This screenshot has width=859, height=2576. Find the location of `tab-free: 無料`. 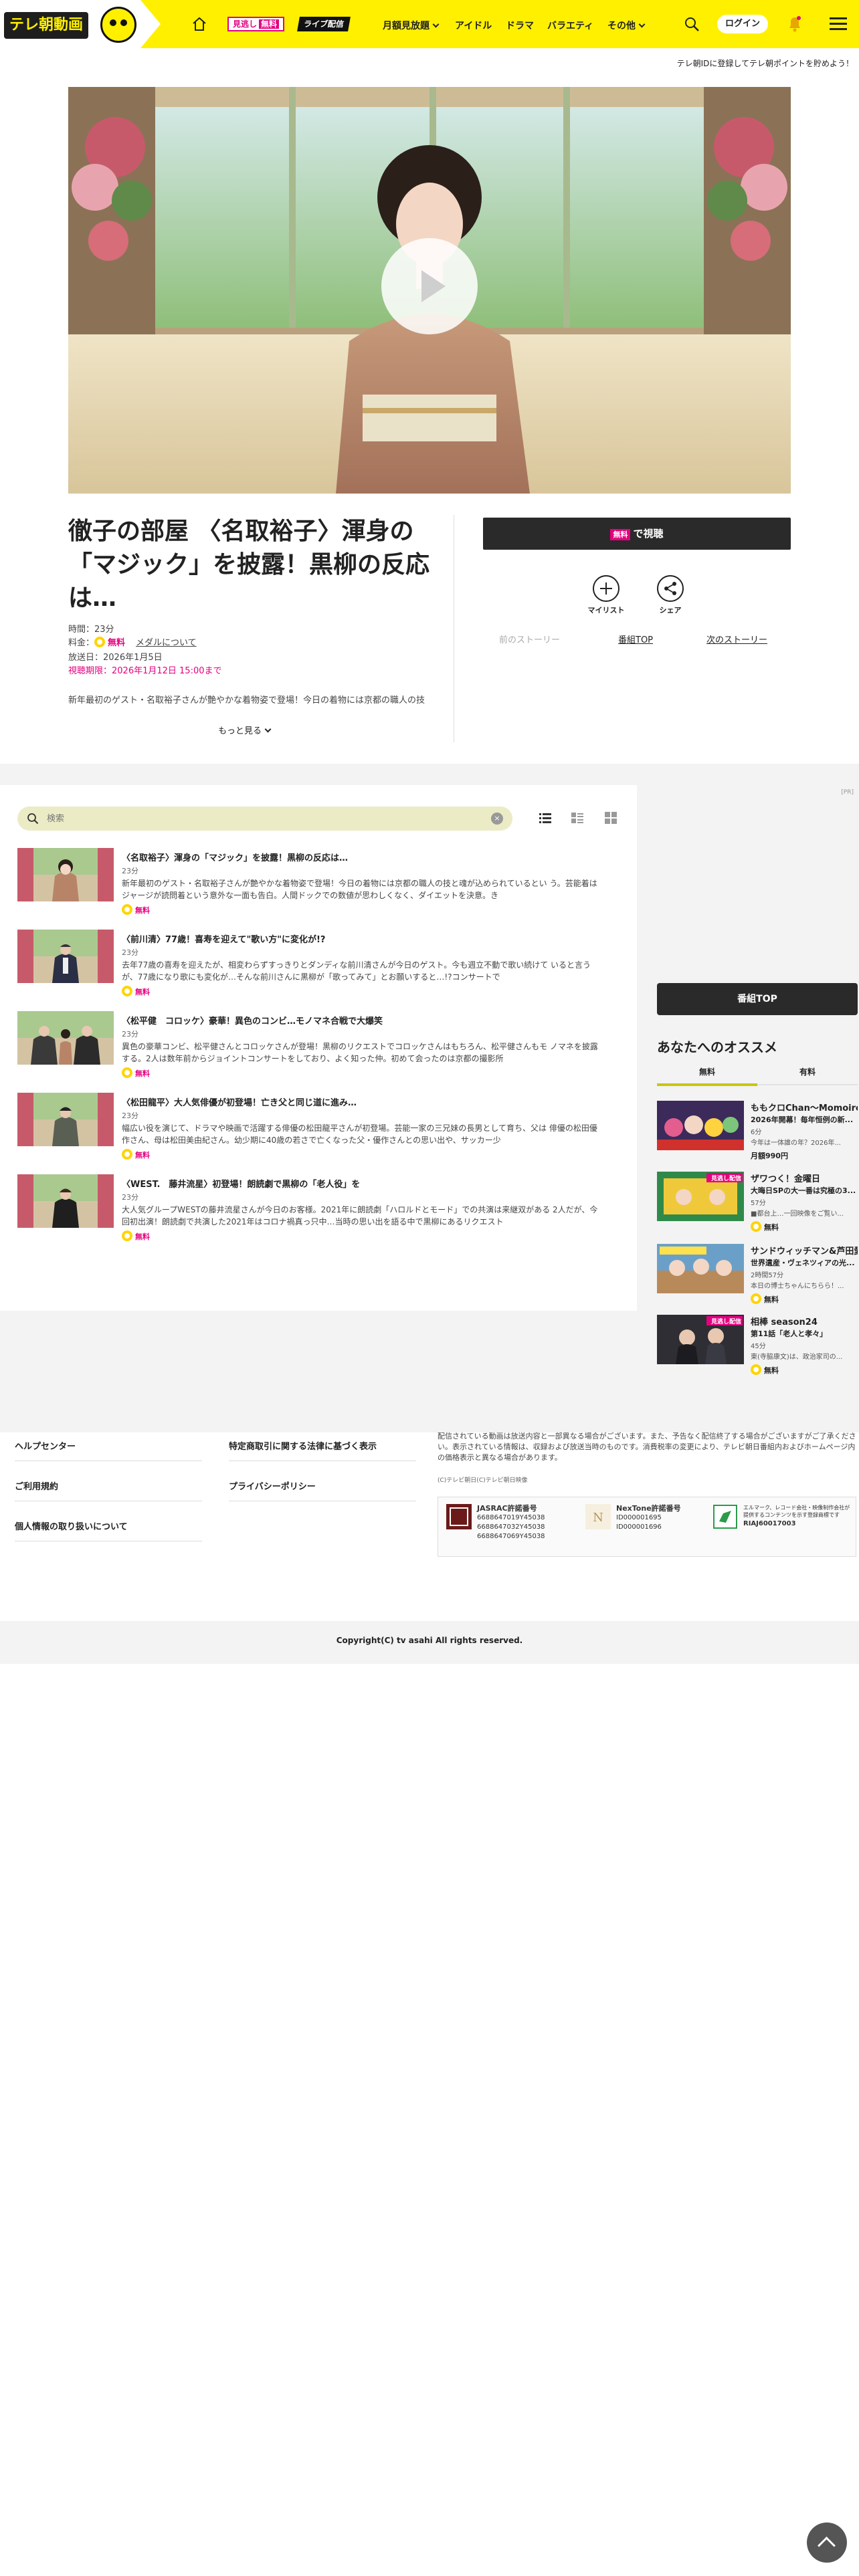

tab-free: 無料 is located at coordinates (707, 1071).